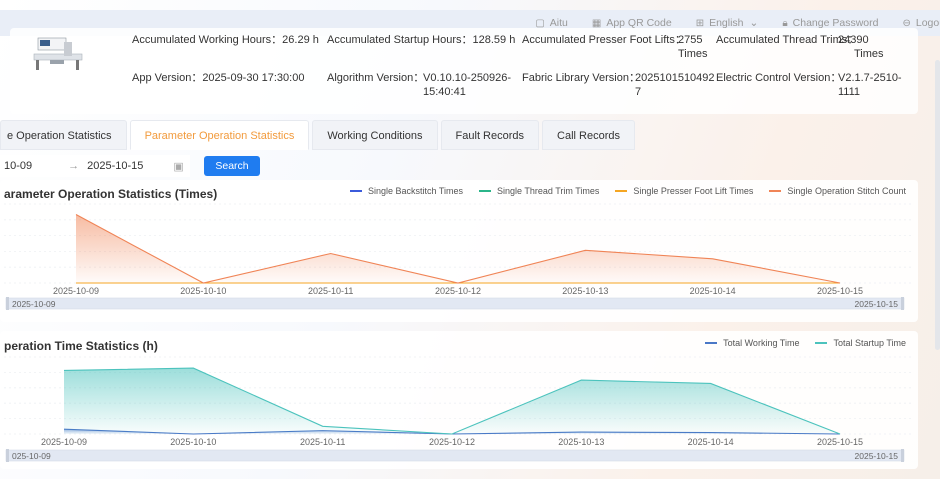 The height and width of the screenshot is (479, 940). What do you see at coordinates (444, 92) in the screenshot?
I see `algorithm-version-line-2: 15:40:41` at bounding box center [444, 92].